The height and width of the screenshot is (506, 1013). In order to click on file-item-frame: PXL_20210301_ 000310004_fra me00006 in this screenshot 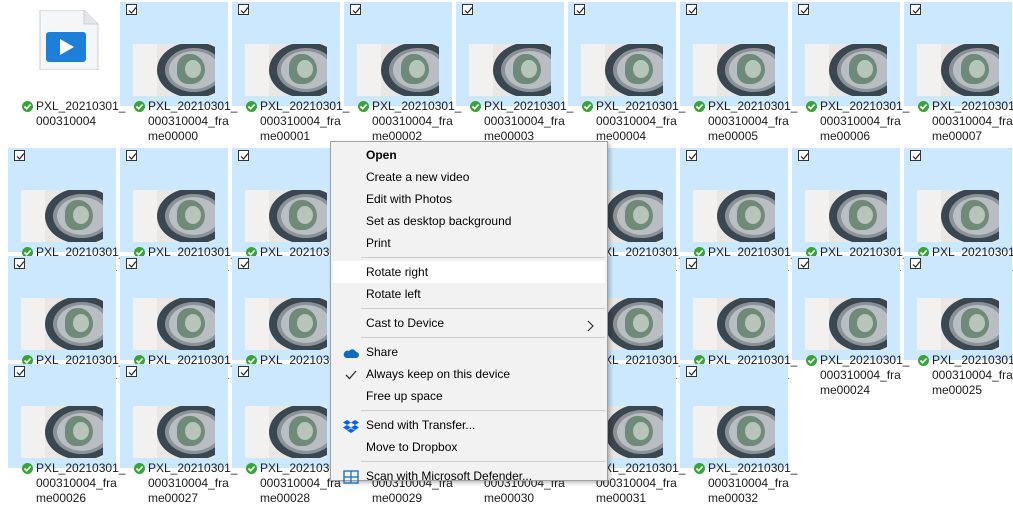, I will do `click(850, 72)`.